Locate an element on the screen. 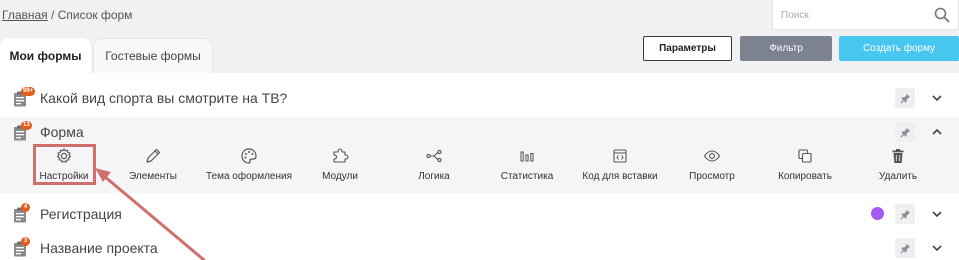 Image resolution: width=959 pixels, height=260 pixels. status-dot is located at coordinates (877, 213).